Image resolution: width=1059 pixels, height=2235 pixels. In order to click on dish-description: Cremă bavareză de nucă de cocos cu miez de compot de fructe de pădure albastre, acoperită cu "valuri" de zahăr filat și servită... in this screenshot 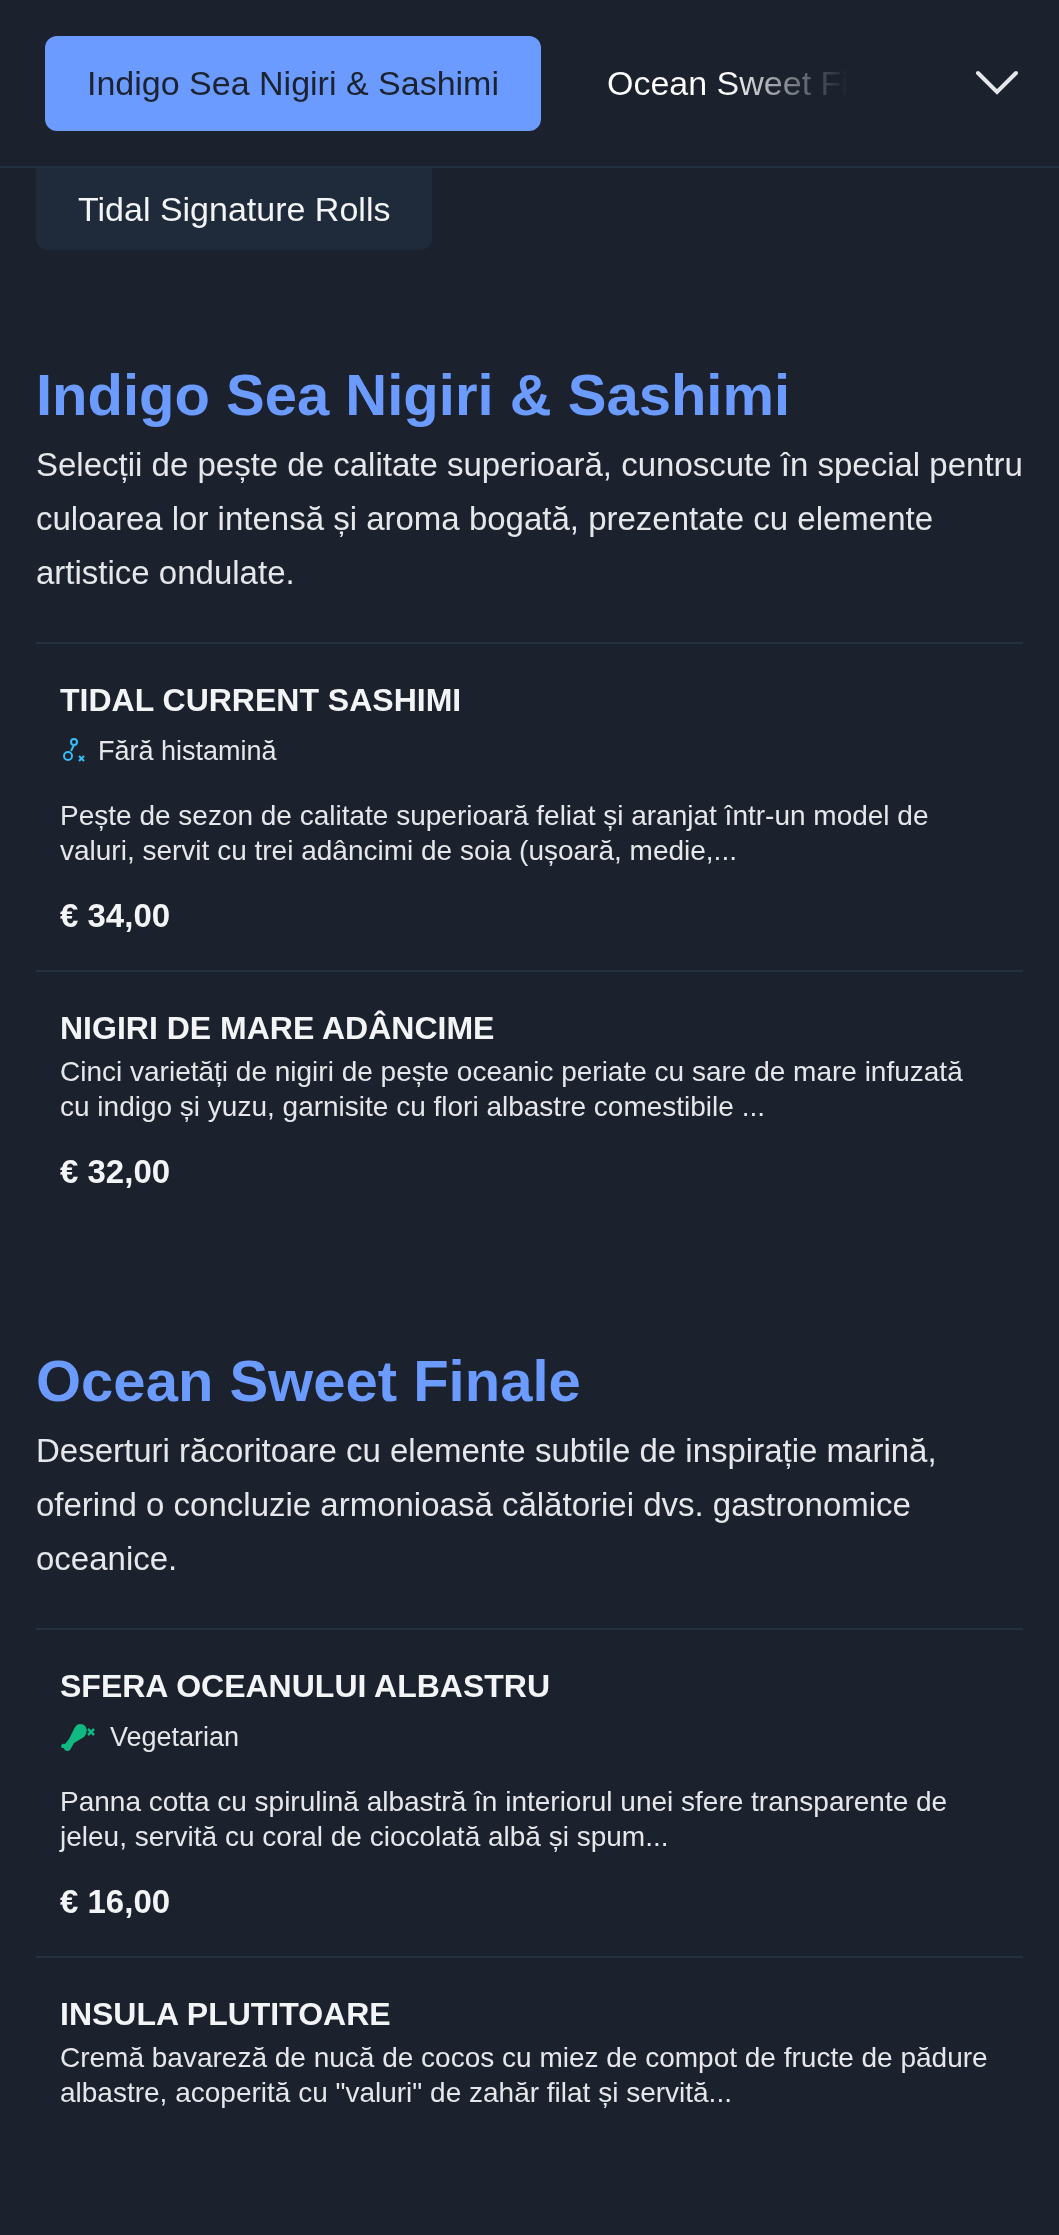, I will do `click(524, 2075)`.